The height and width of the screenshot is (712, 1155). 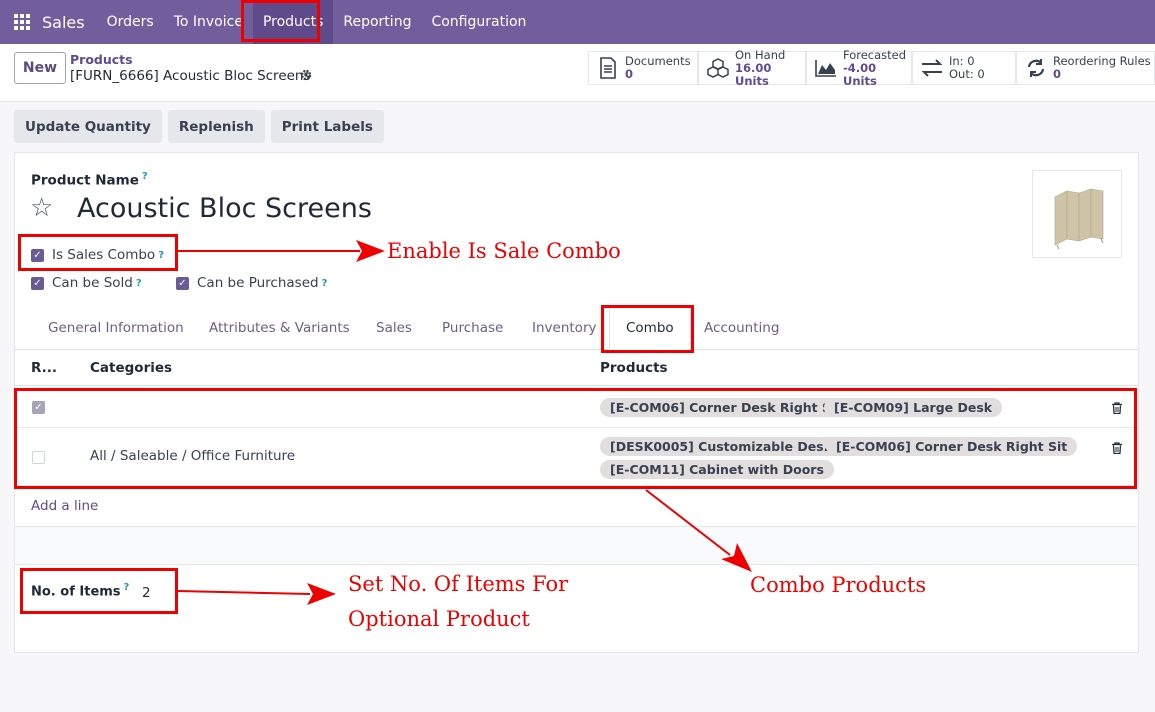 I want to click on annotation-combo-products: Combo Products, so click(x=838, y=585).